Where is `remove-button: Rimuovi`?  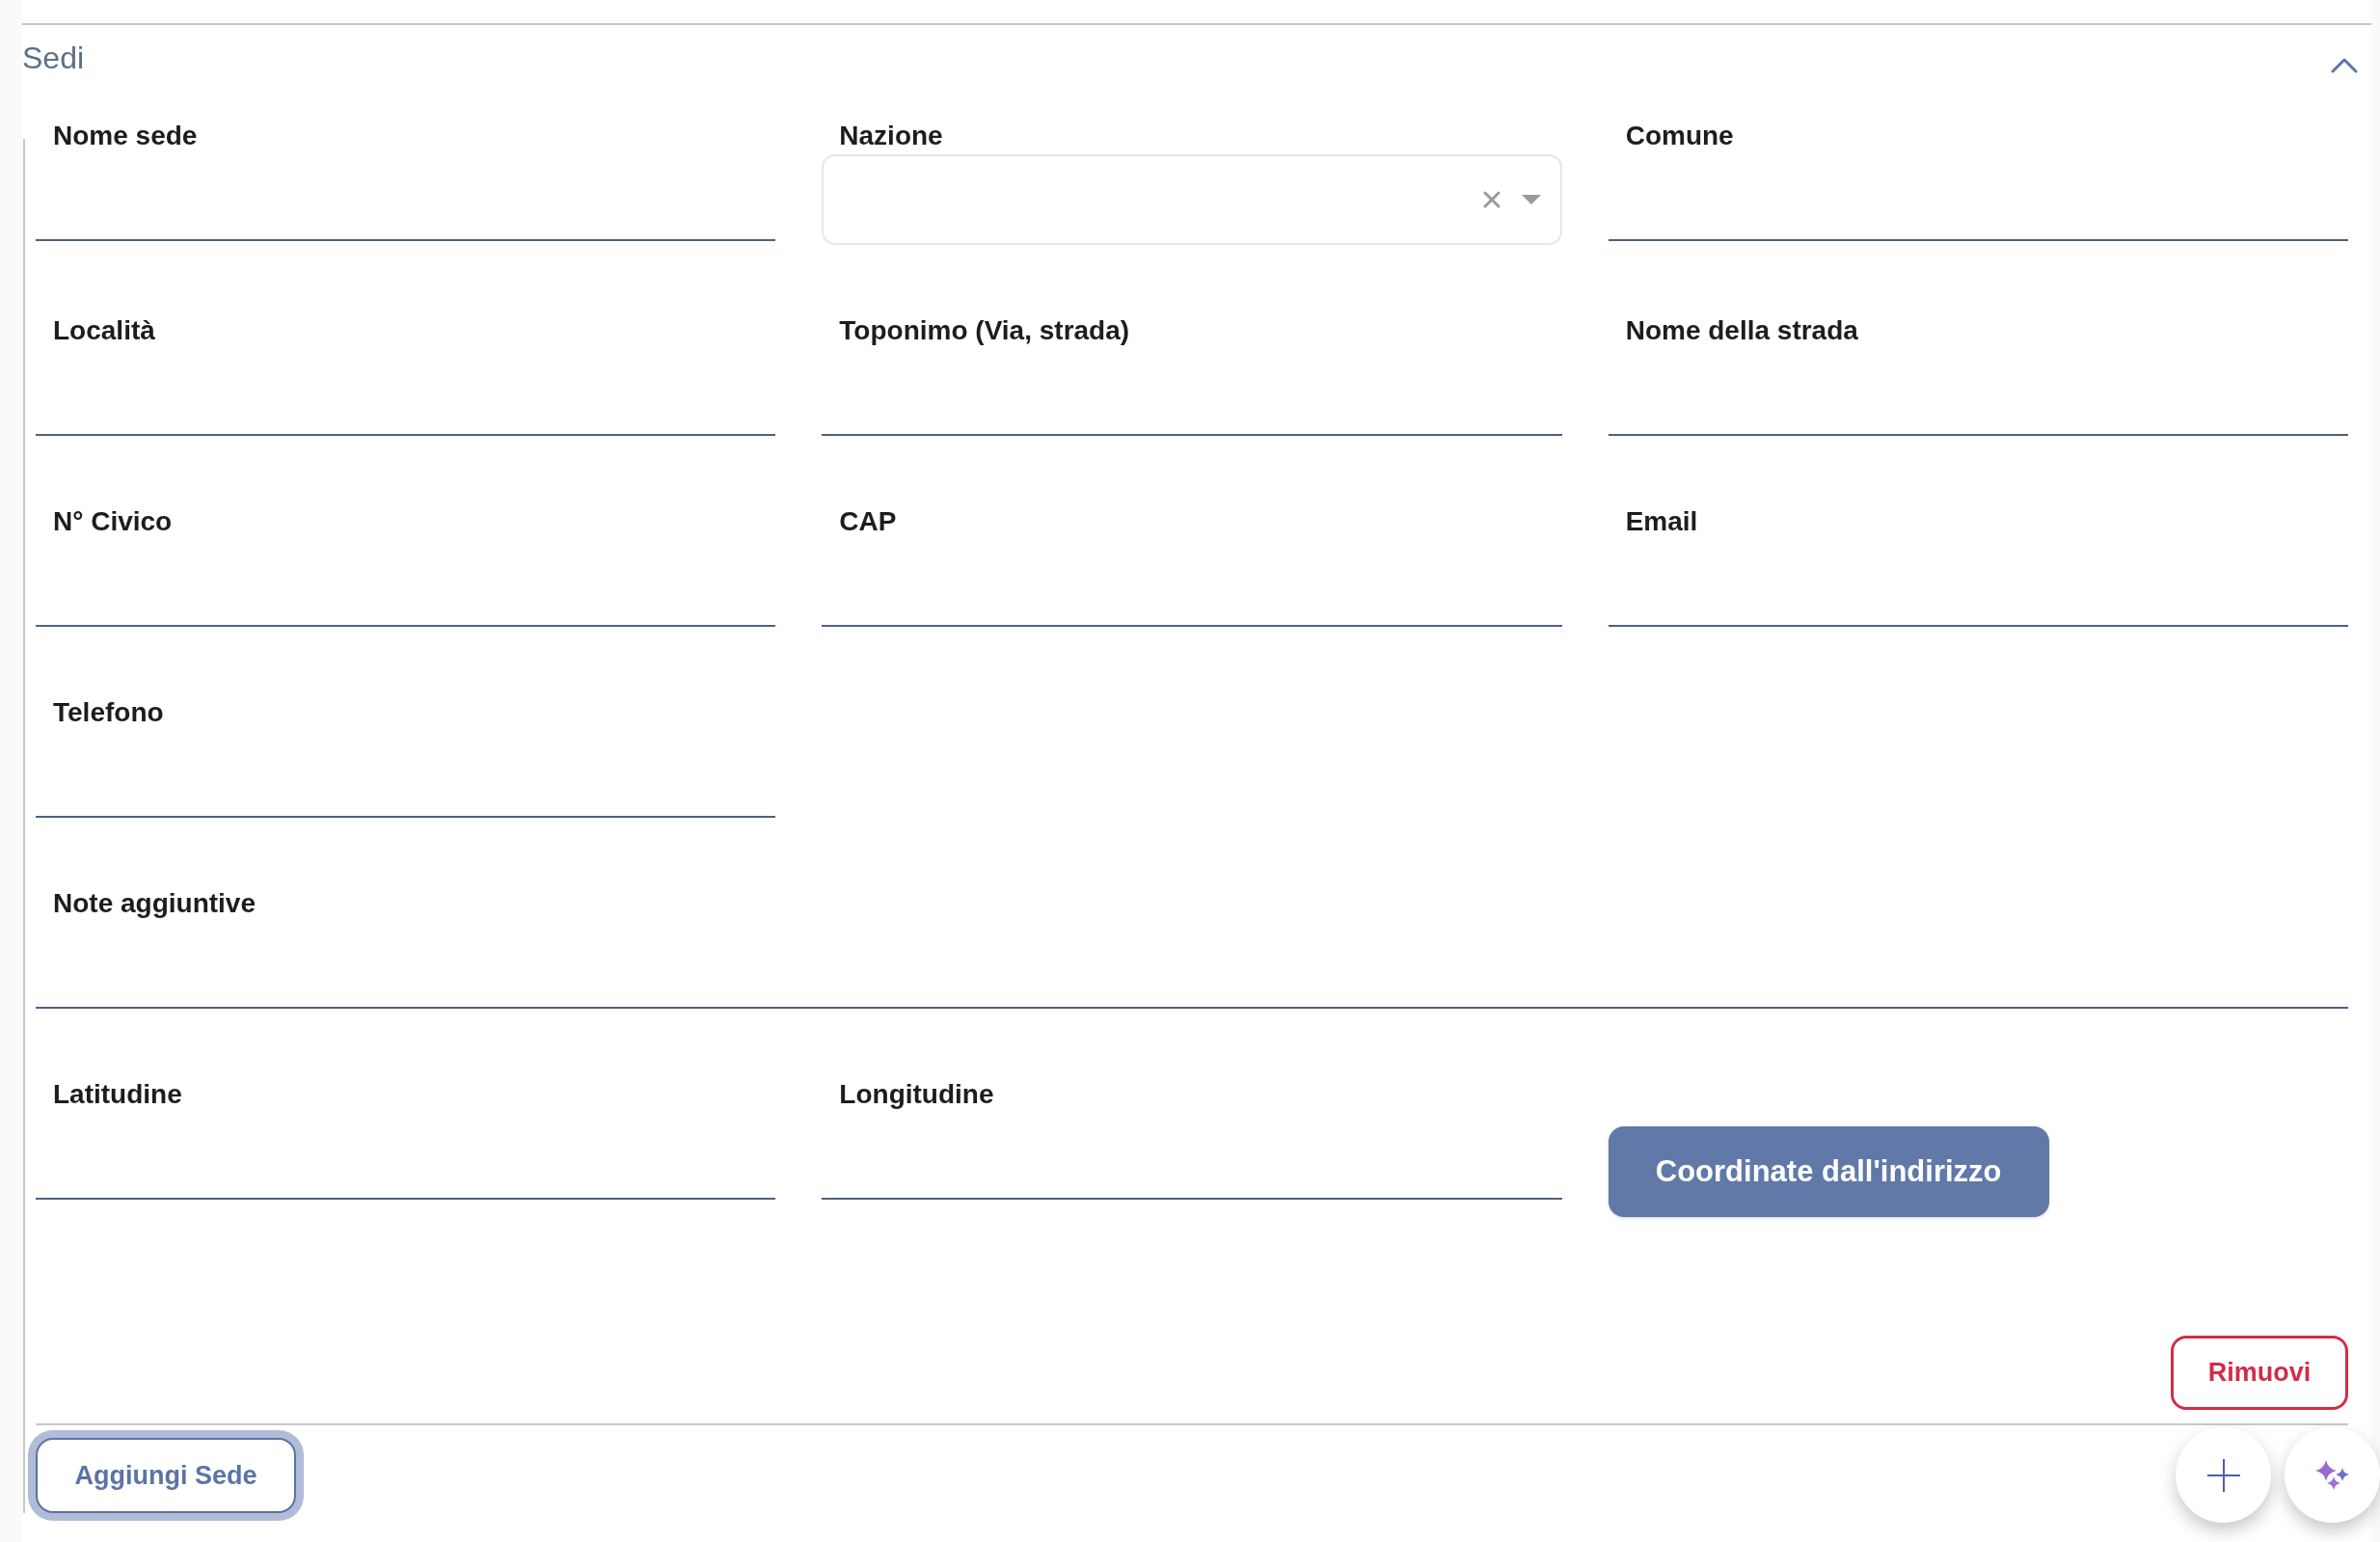
remove-button: Rimuovi is located at coordinates (2260, 1373).